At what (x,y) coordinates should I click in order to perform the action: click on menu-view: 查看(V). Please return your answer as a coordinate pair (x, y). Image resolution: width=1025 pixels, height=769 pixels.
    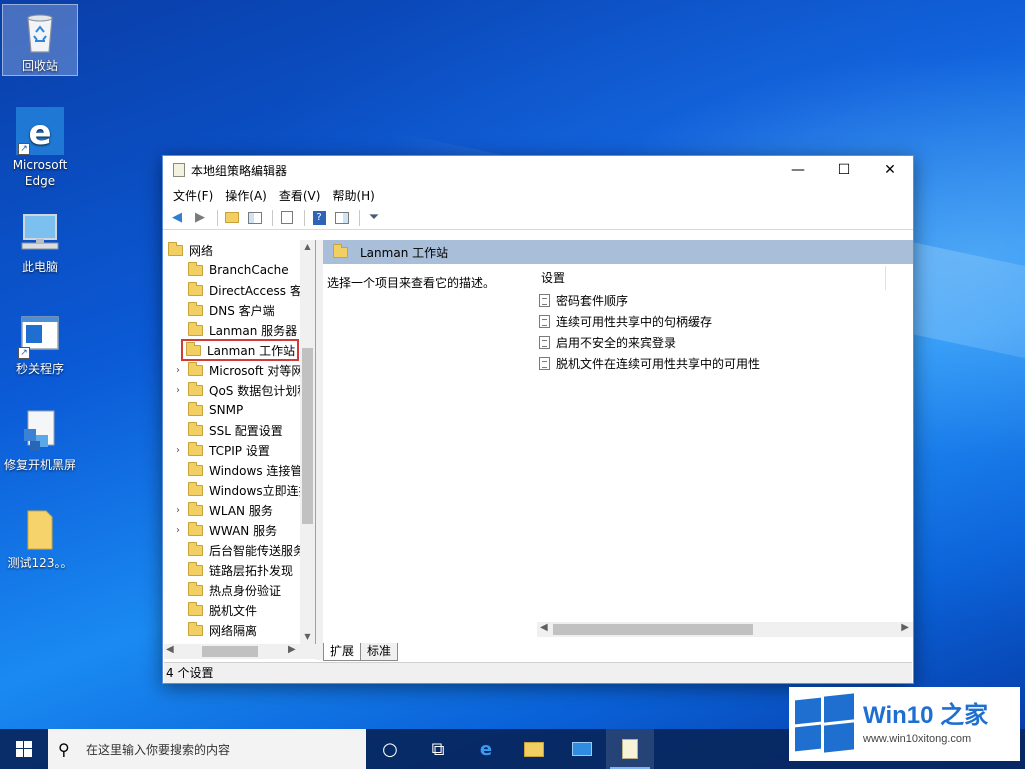
    Looking at the image, I should click on (300, 195).